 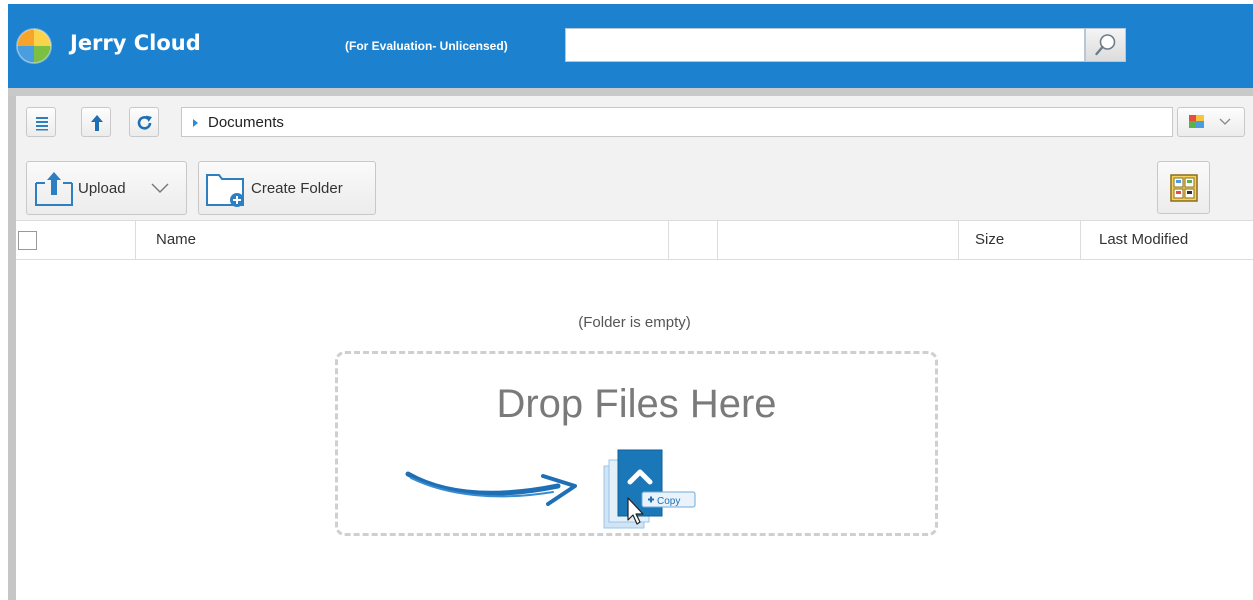 I want to click on drop-zone: Drop Files Here Copy, so click(x=636, y=443).